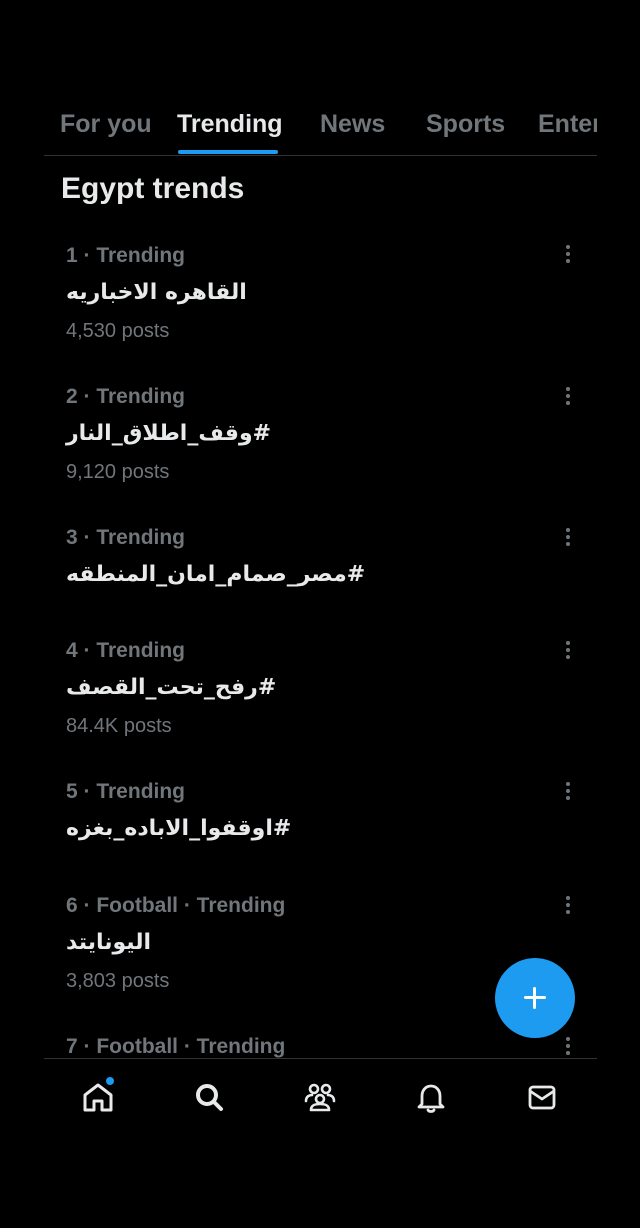 The width and height of the screenshot is (640, 1228). Describe the element at coordinates (110, 1081) in the screenshot. I see `home-notification-dot` at that location.